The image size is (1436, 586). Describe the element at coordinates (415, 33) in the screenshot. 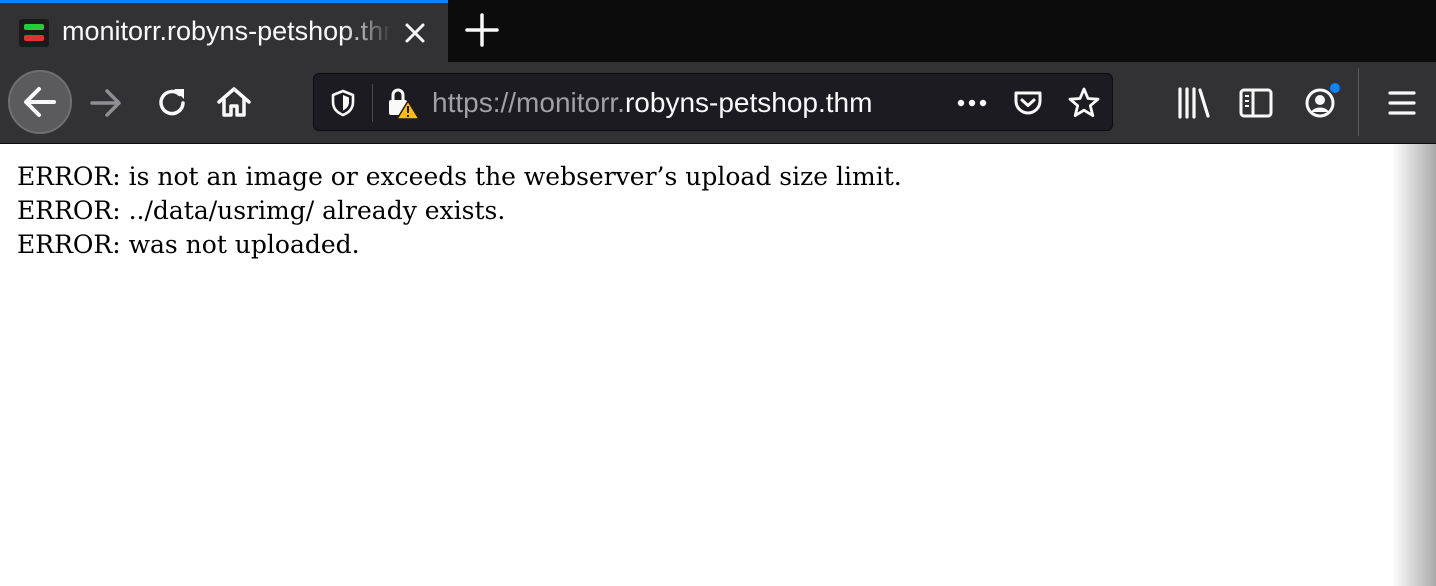

I see `close-tab-icon` at that location.